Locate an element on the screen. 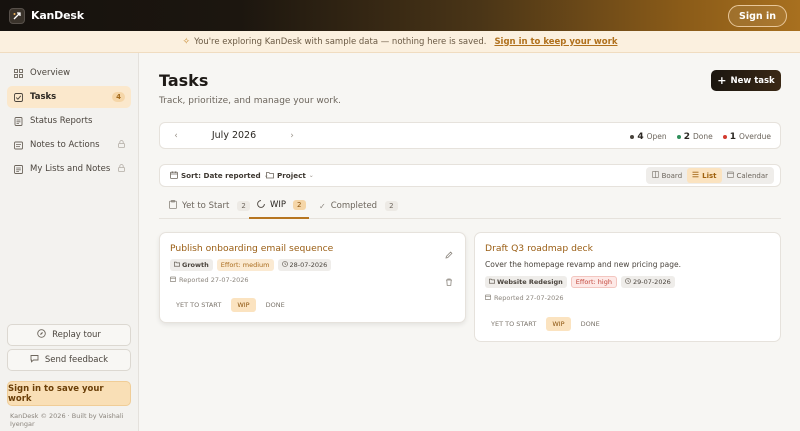  replay-tour-label: Replay tour is located at coordinates (76, 335).